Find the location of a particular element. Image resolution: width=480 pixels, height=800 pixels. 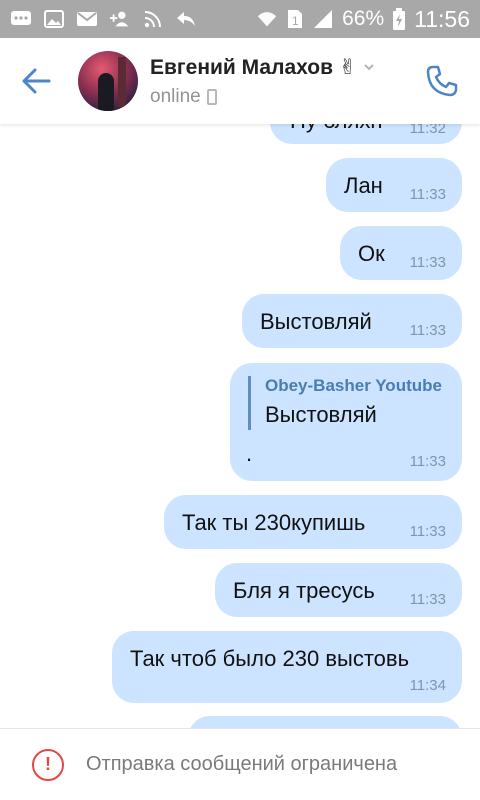

chat-title: Евгений Малахов ✌ online is located at coordinates (263, 81).